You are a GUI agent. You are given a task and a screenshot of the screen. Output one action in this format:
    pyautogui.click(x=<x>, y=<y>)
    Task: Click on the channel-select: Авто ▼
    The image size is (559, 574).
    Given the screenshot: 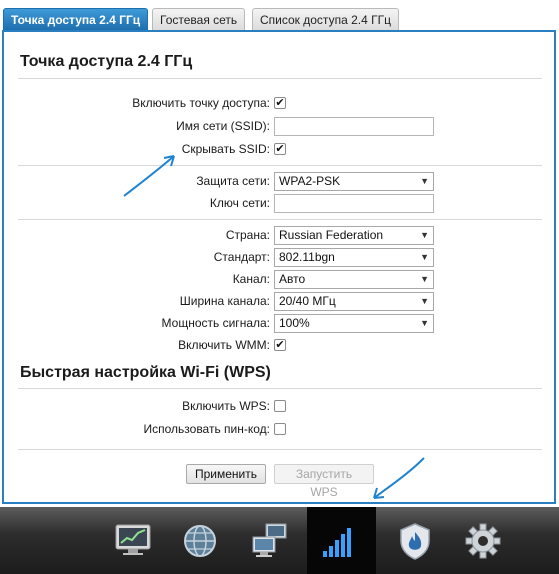 What is the action you would take?
    pyautogui.click(x=354, y=279)
    